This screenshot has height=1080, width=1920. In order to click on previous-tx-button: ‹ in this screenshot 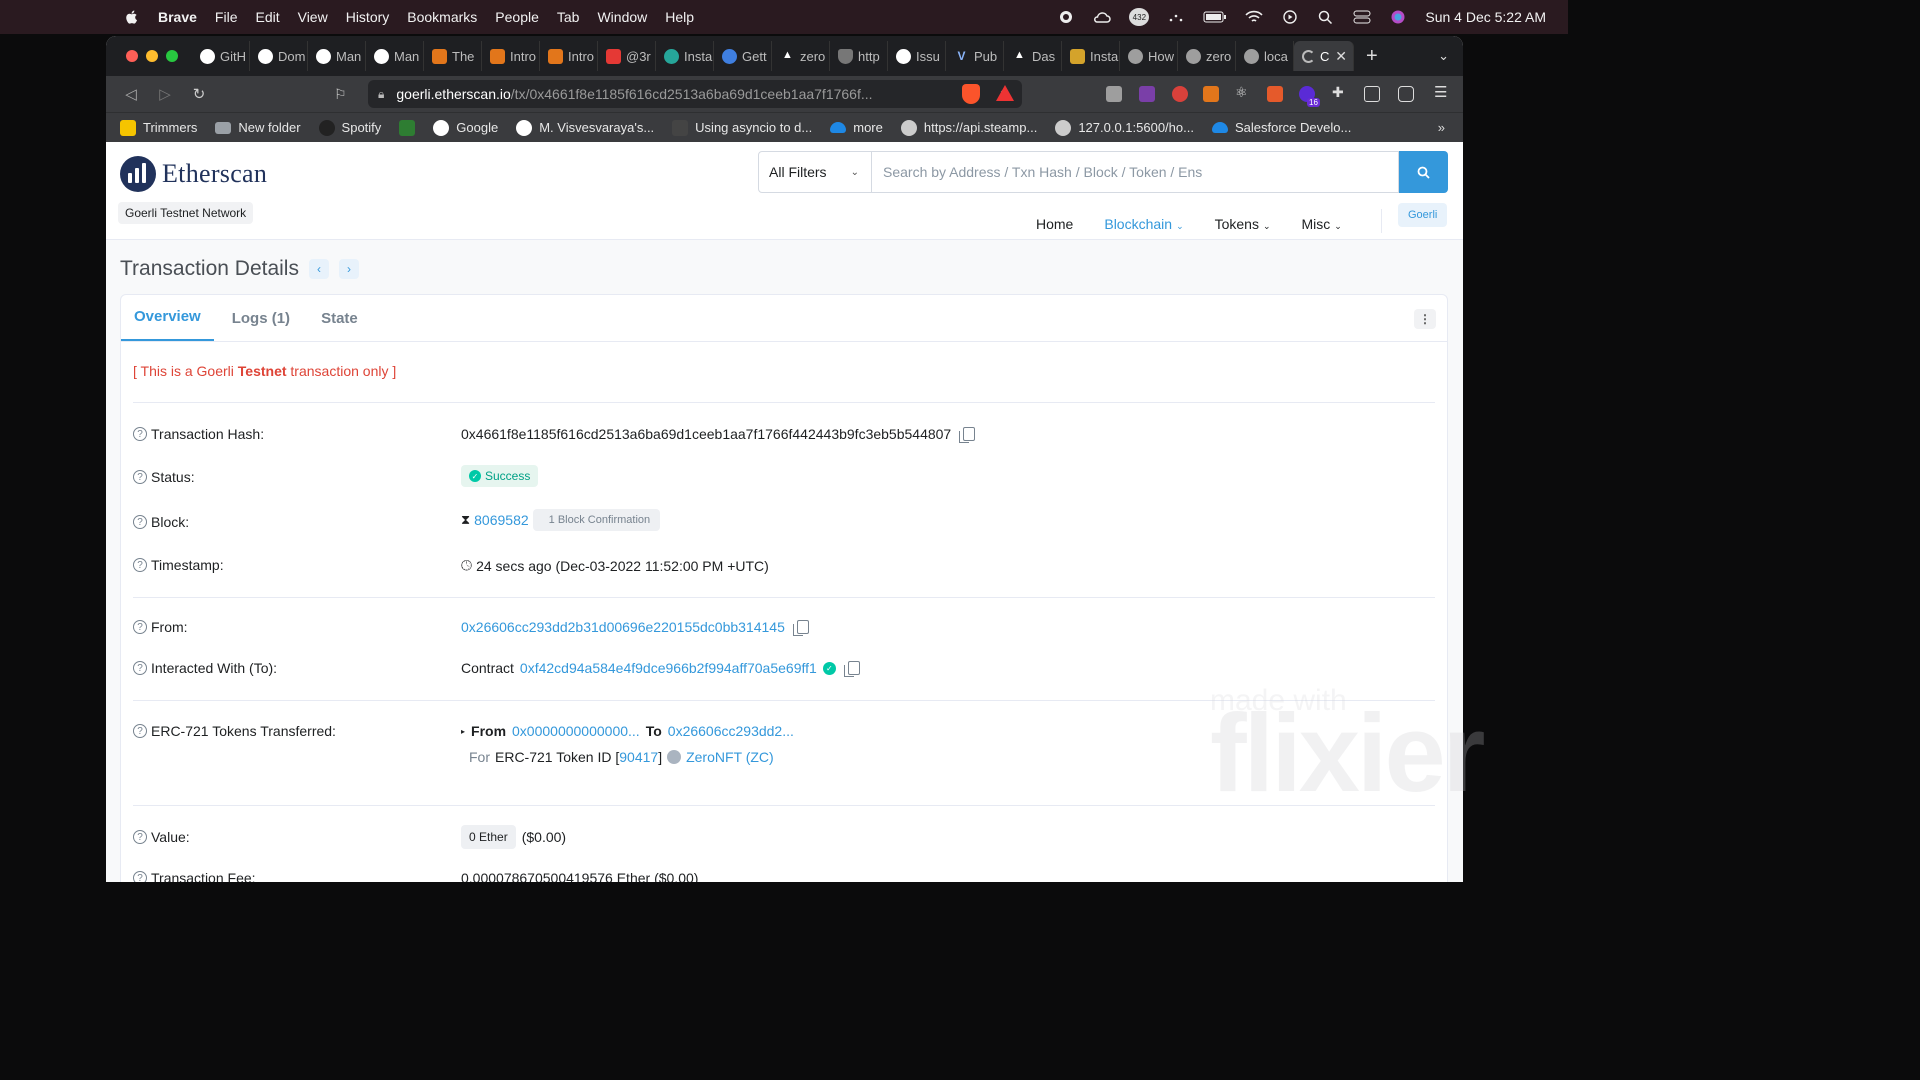, I will do `click(318, 269)`.